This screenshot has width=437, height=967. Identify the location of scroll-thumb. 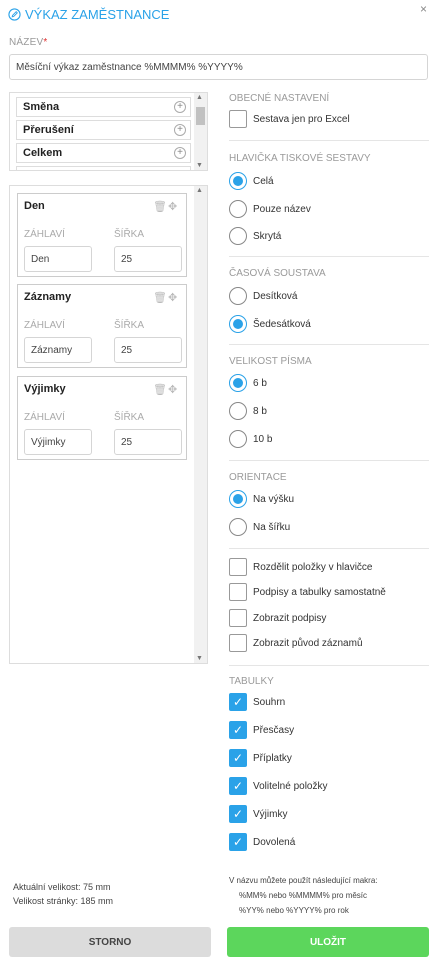
(200, 116).